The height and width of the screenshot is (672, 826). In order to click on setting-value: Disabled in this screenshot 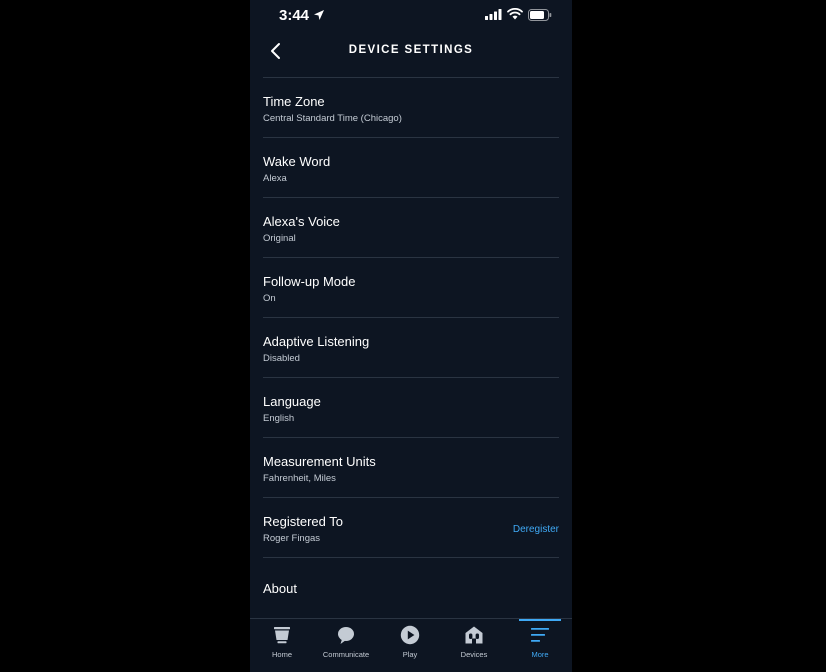, I will do `click(281, 358)`.